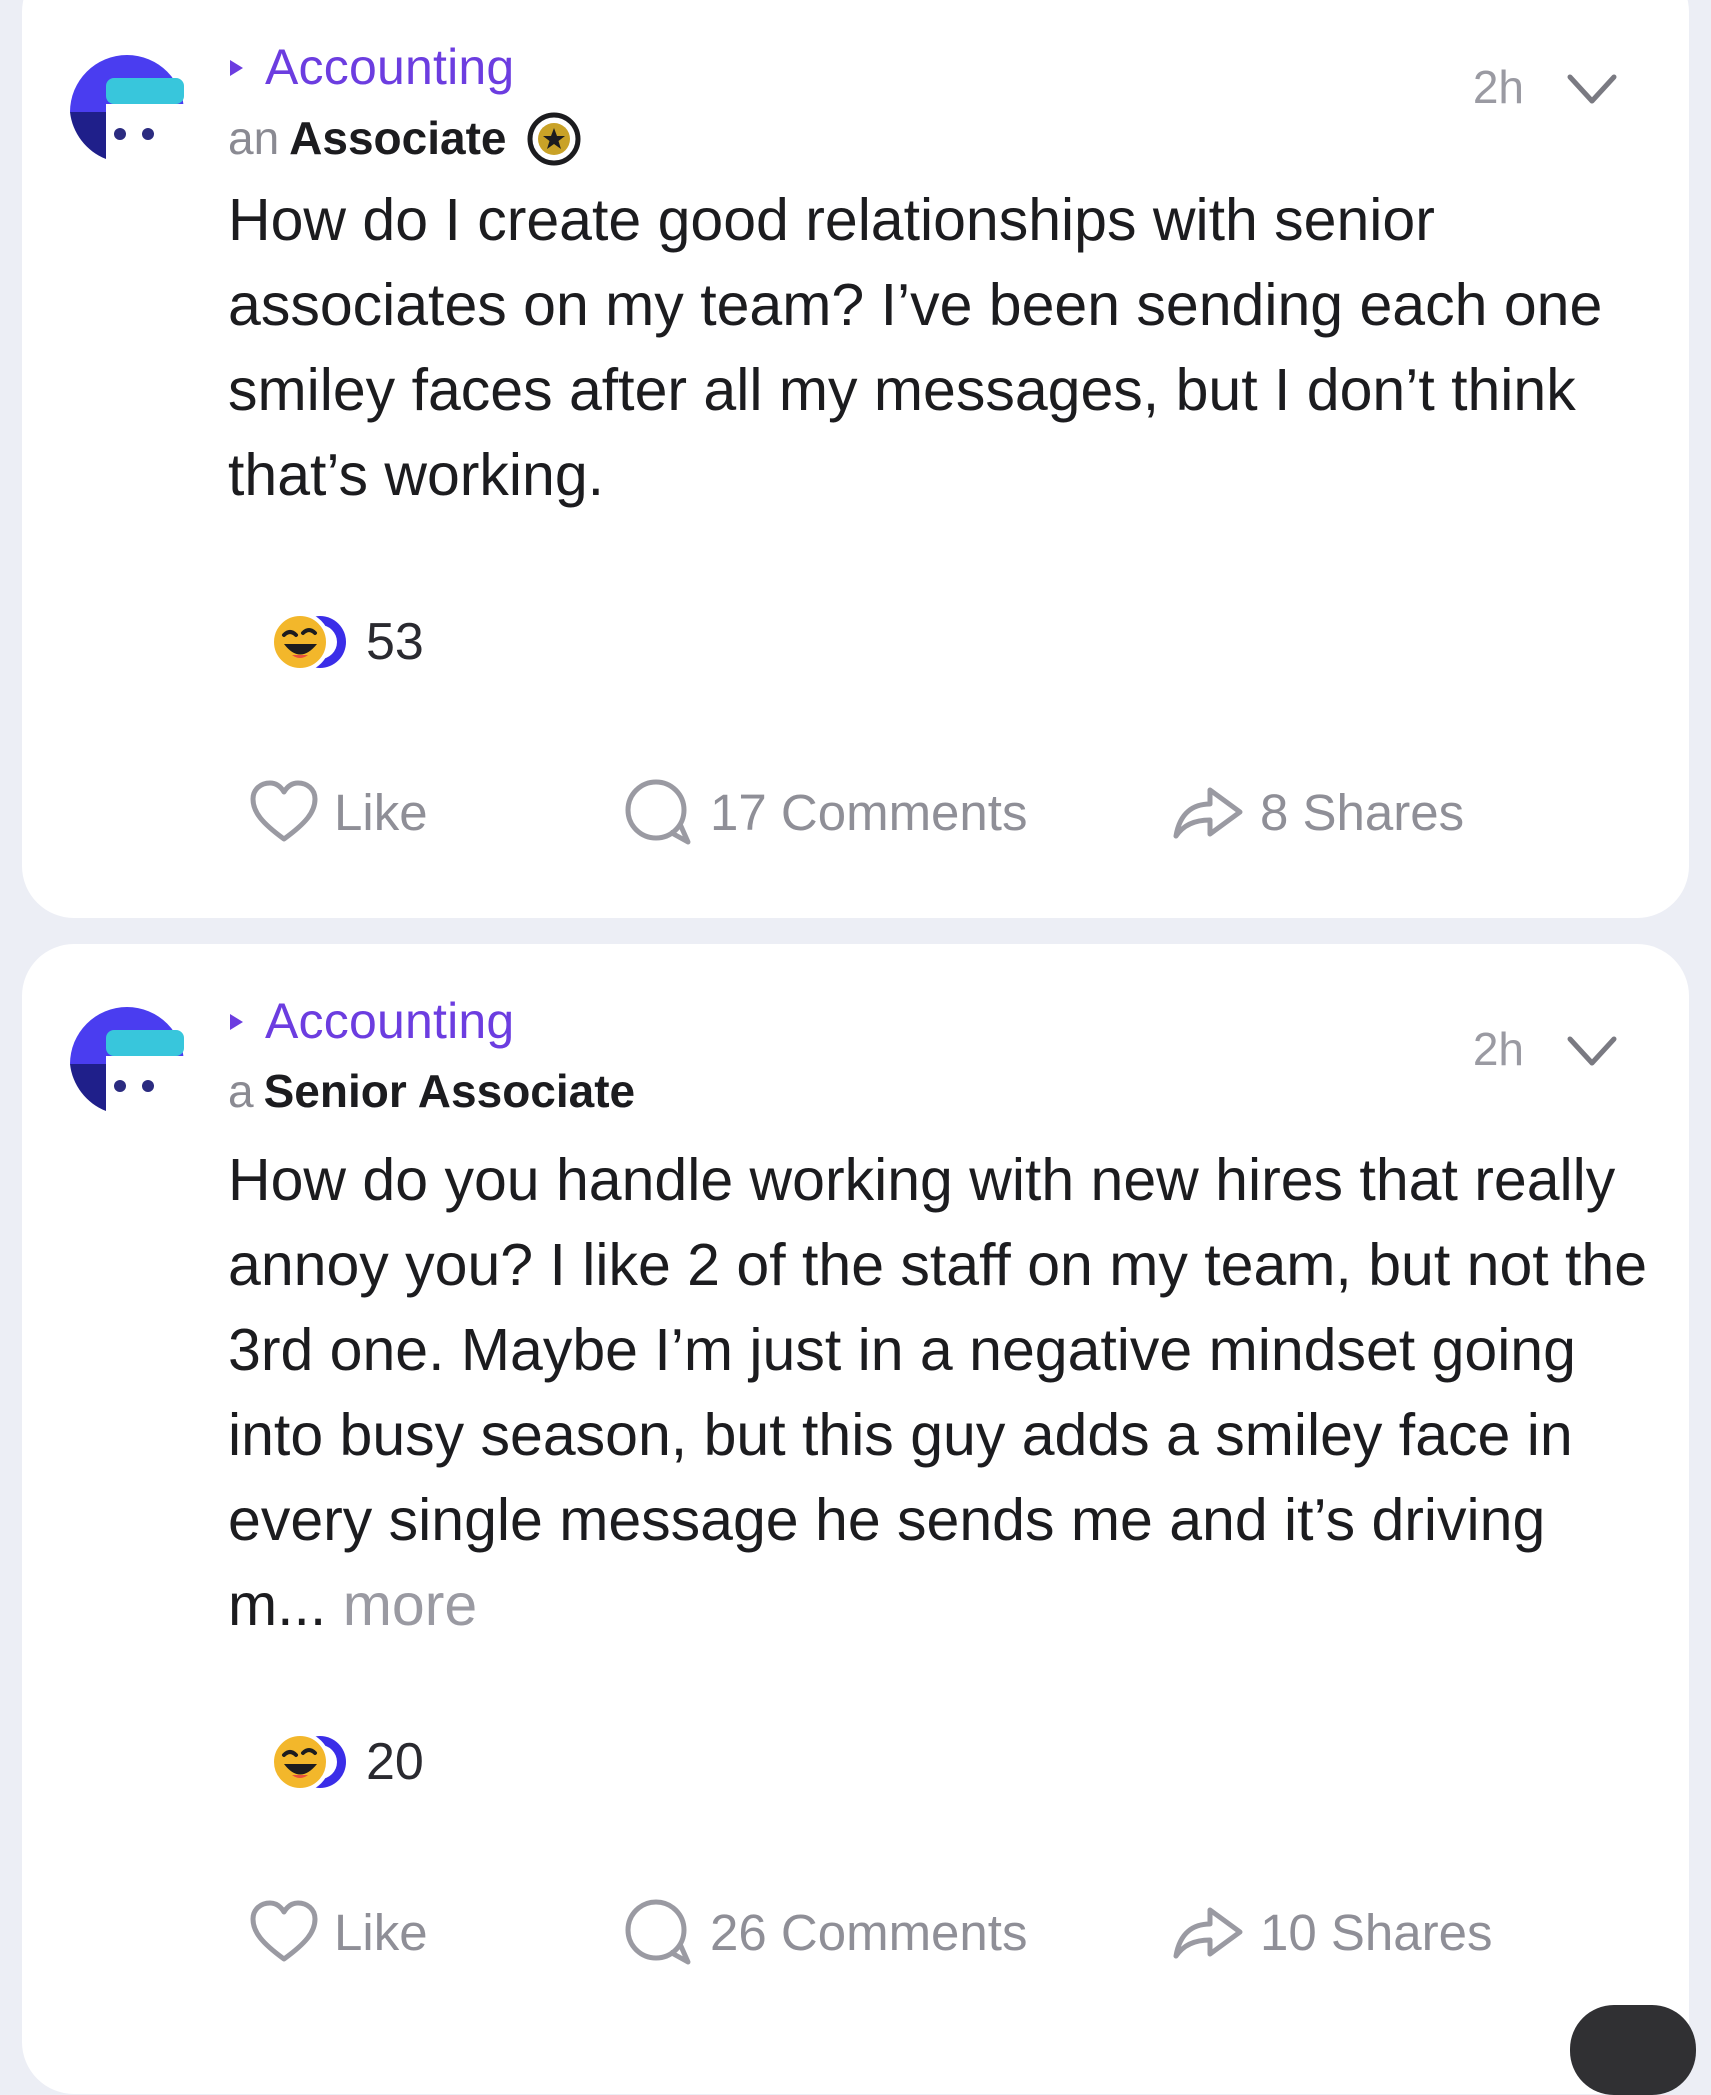 The width and height of the screenshot is (1711, 2095). What do you see at coordinates (395, 642) in the screenshot?
I see `reaction-count: 53` at bounding box center [395, 642].